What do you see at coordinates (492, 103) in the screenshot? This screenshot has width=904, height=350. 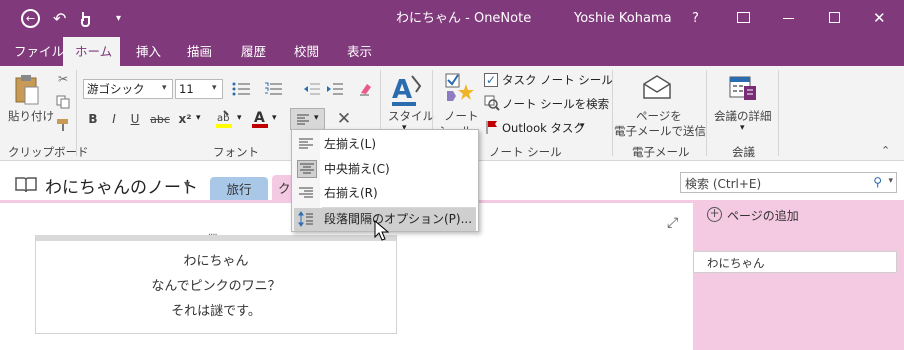 I see `find-tags-icon` at bounding box center [492, 103].